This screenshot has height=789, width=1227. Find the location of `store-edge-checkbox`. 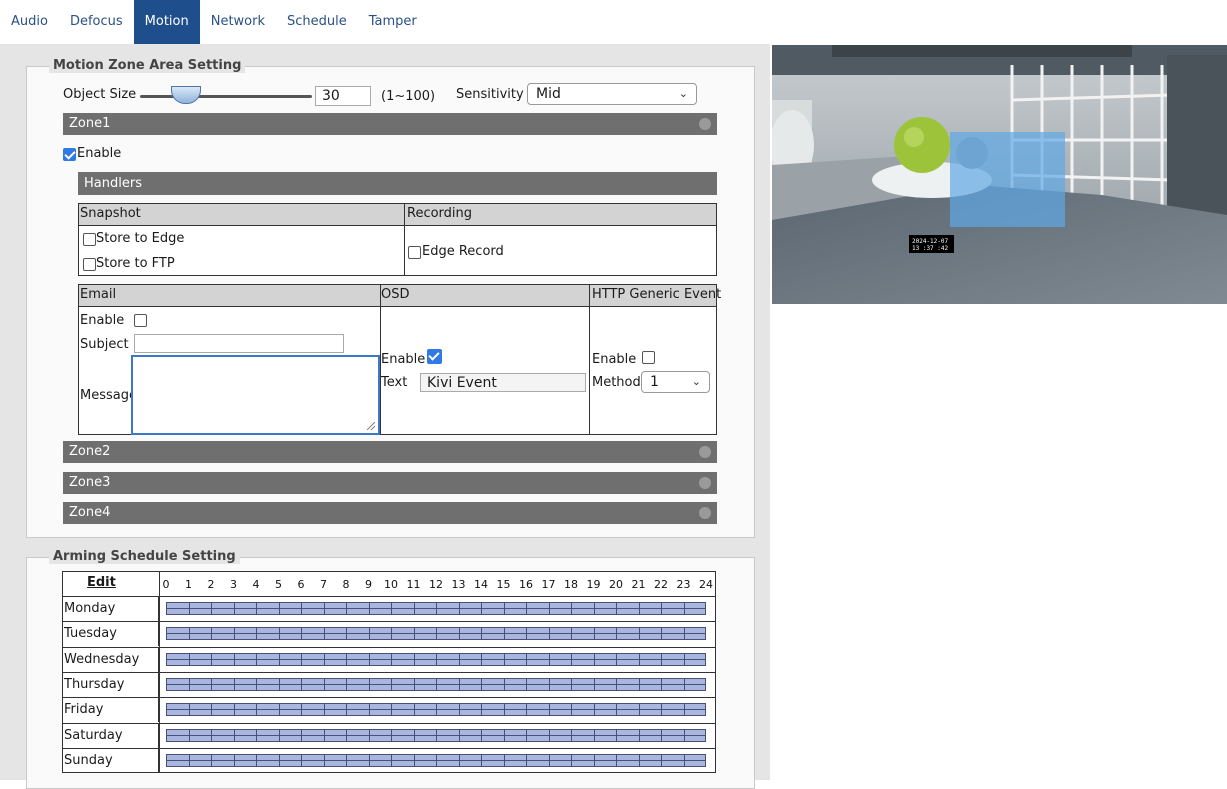

store-edge-checkbox is located at coordinates (89, 239).